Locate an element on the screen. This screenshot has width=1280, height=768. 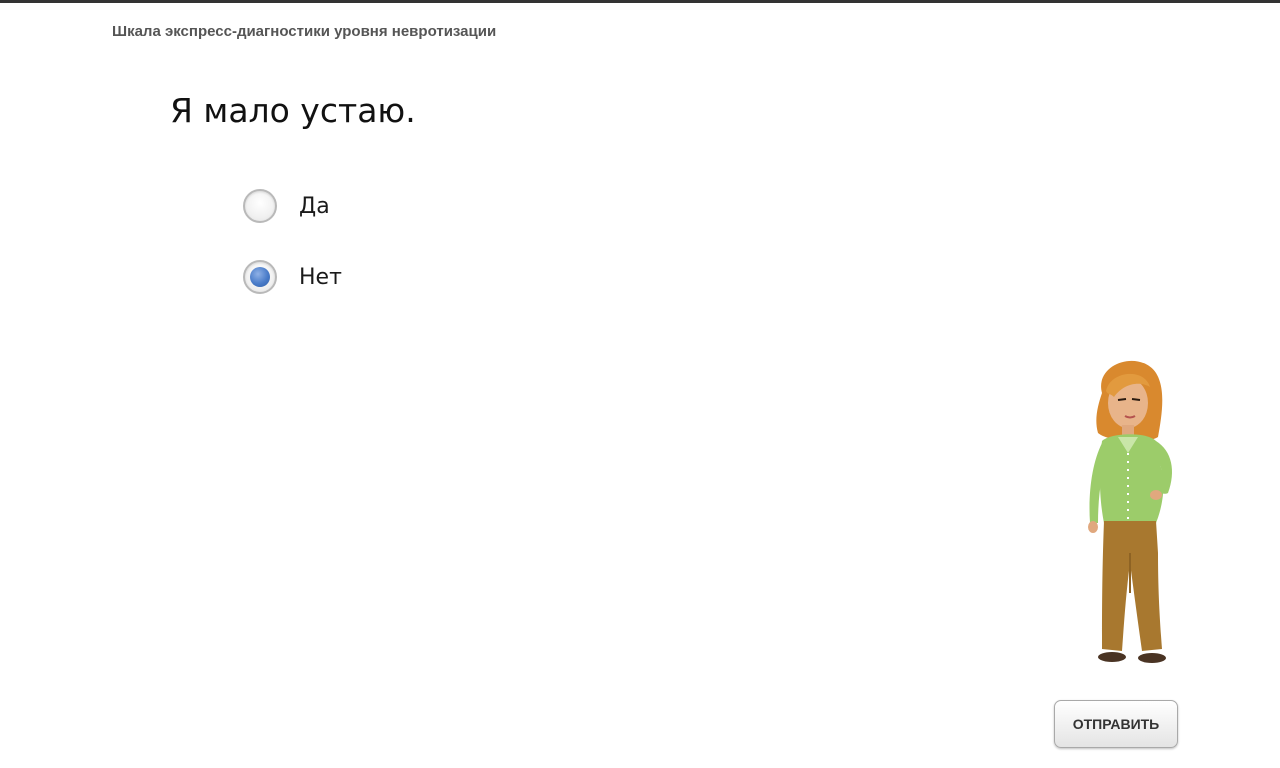
answer-option-no: Нет is located at coordinates (292, 277).